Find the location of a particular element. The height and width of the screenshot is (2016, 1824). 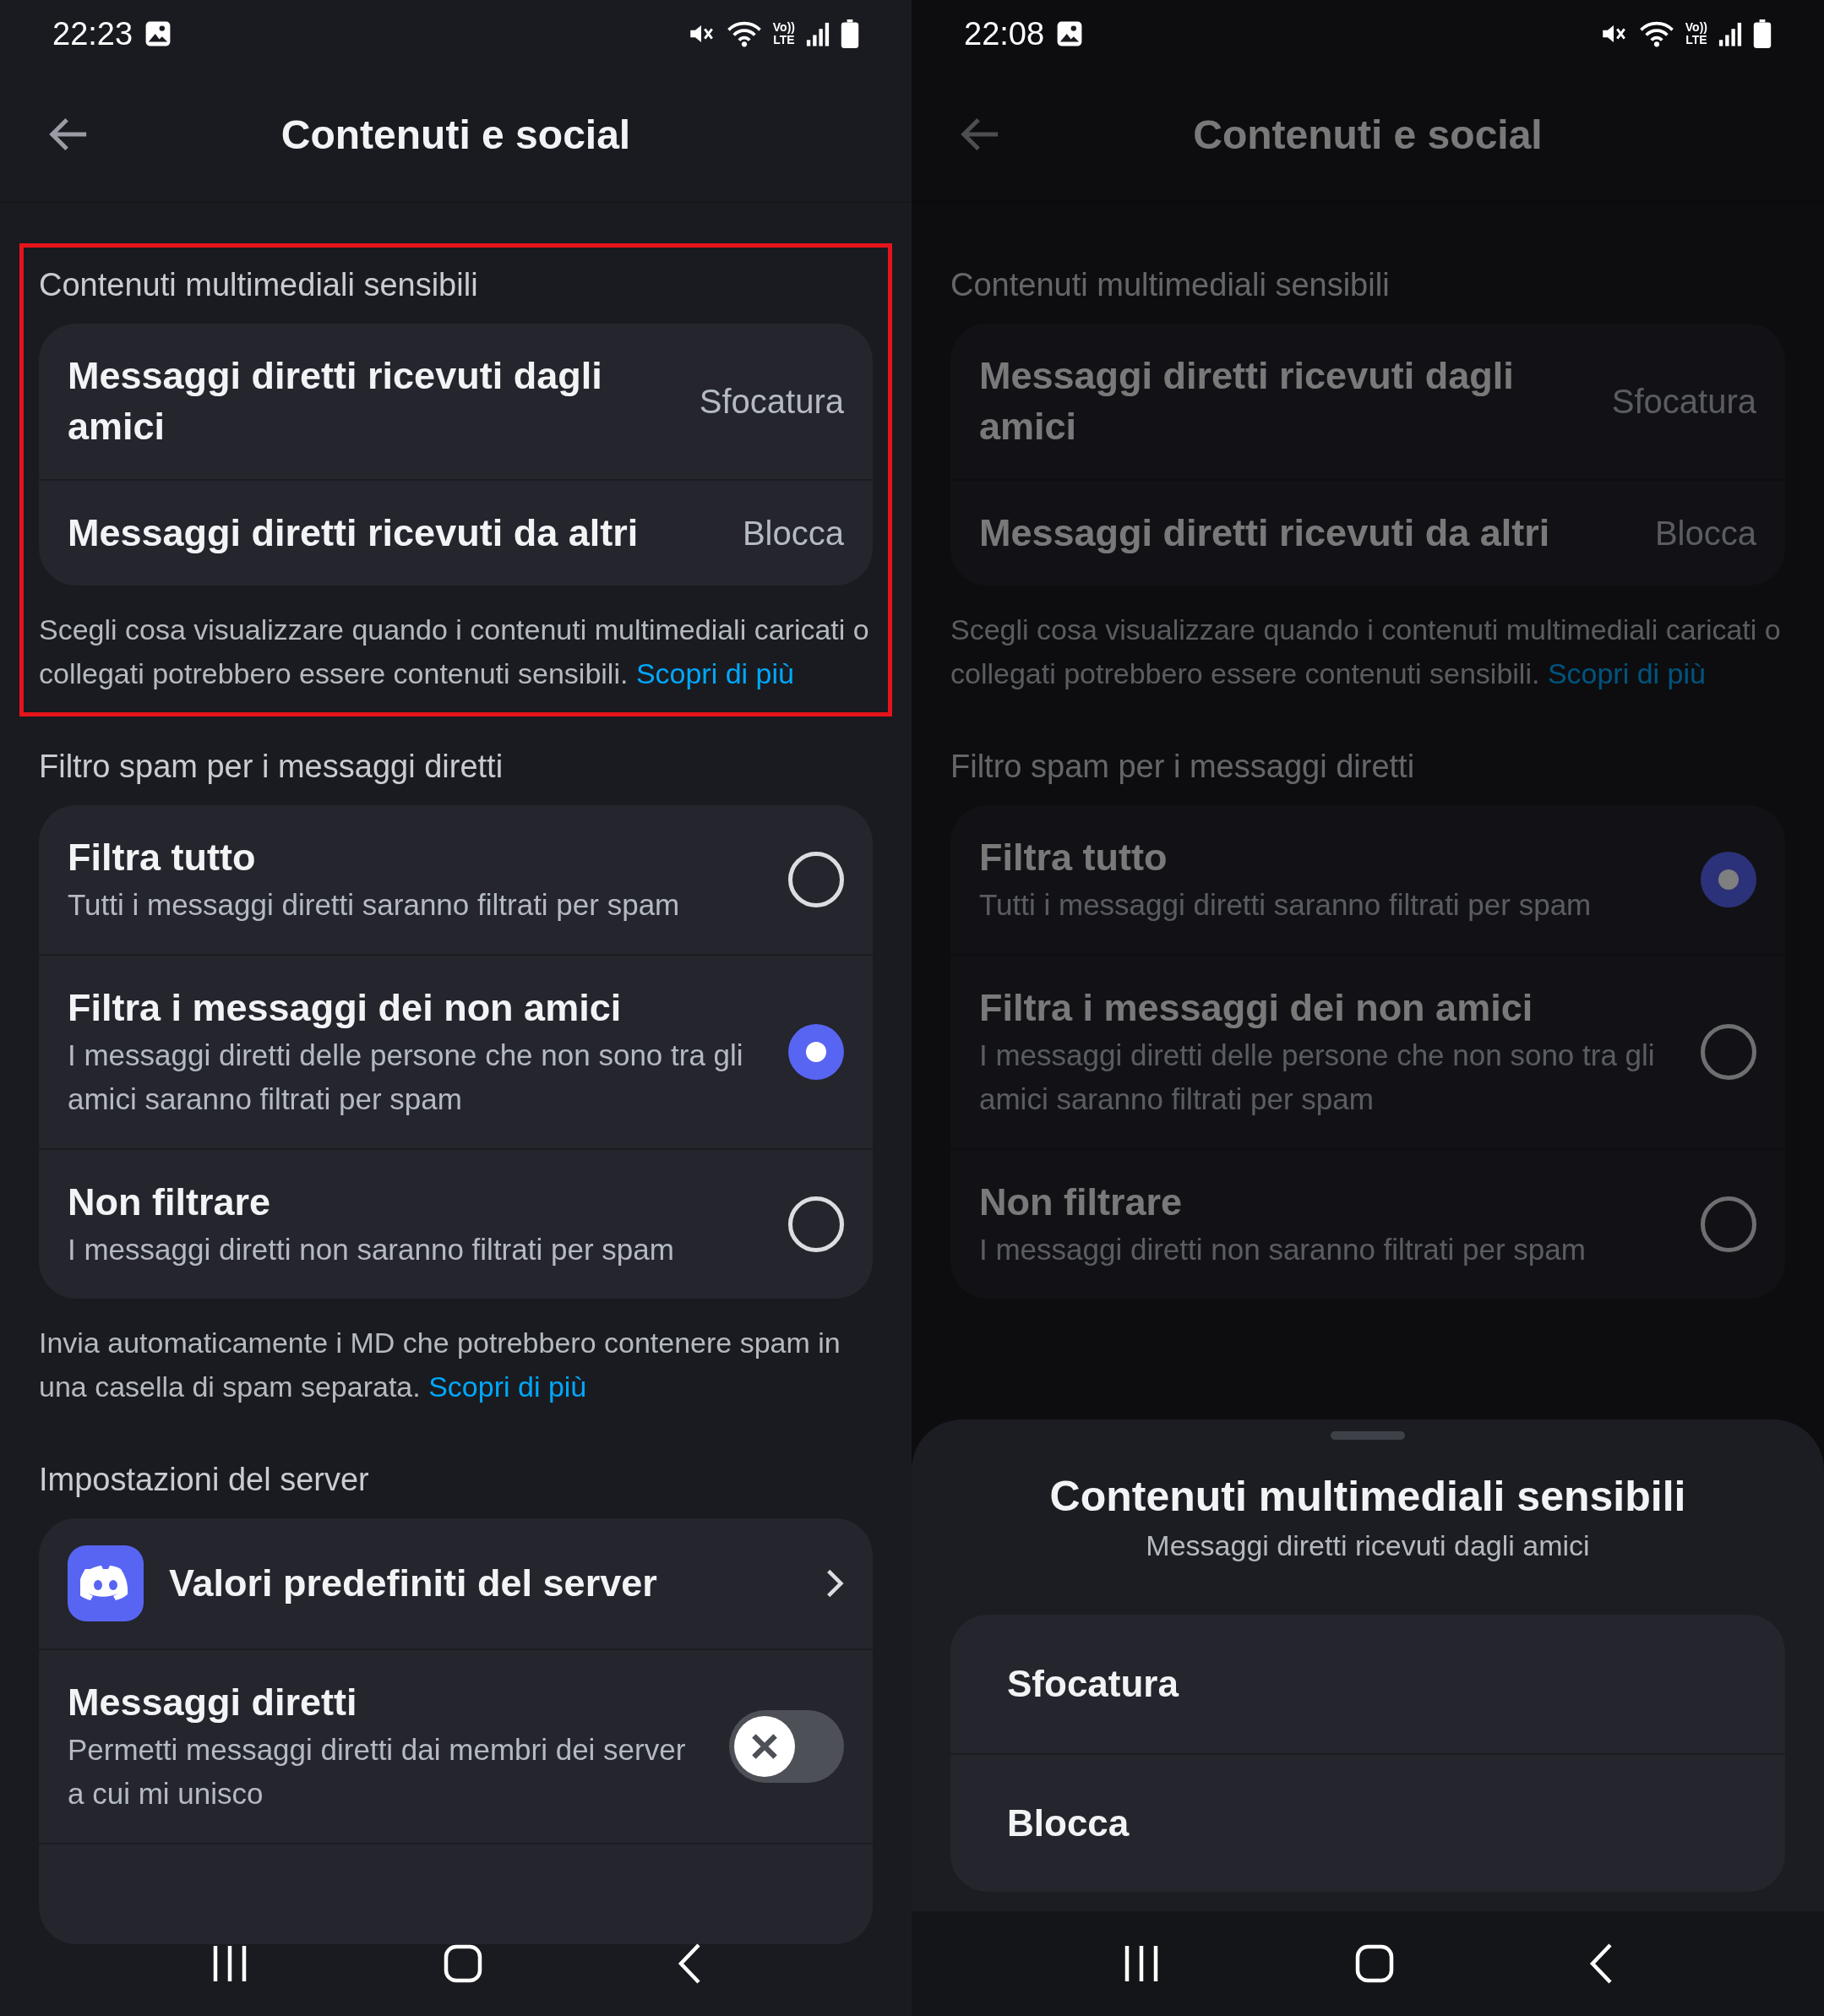

section-note: Invia automaticamente i MD che potrebbero contenere spam in una casella di spam separata. Scopri di più is located at coordinates (440, 1365).